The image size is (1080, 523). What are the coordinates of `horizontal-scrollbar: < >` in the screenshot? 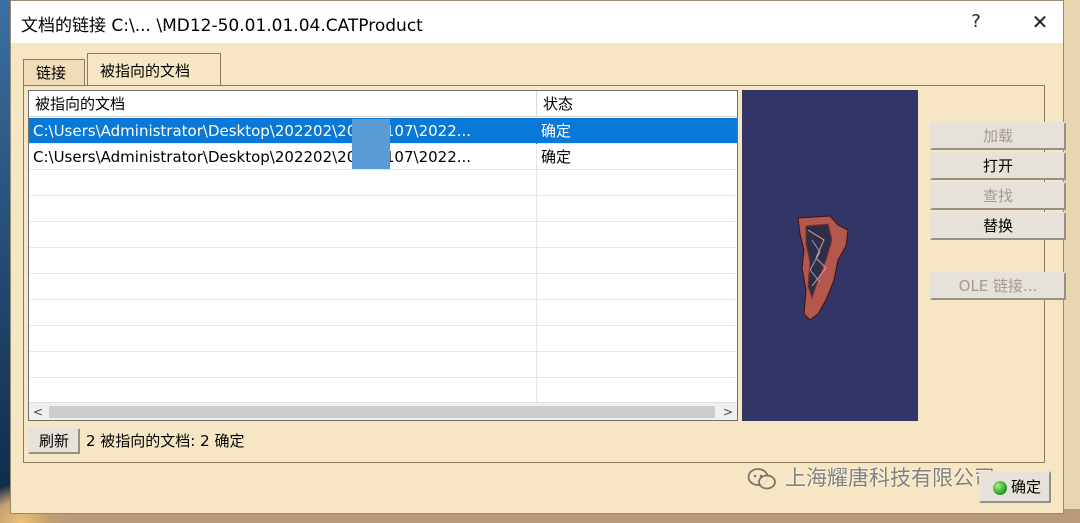 It's located at (383, 411).